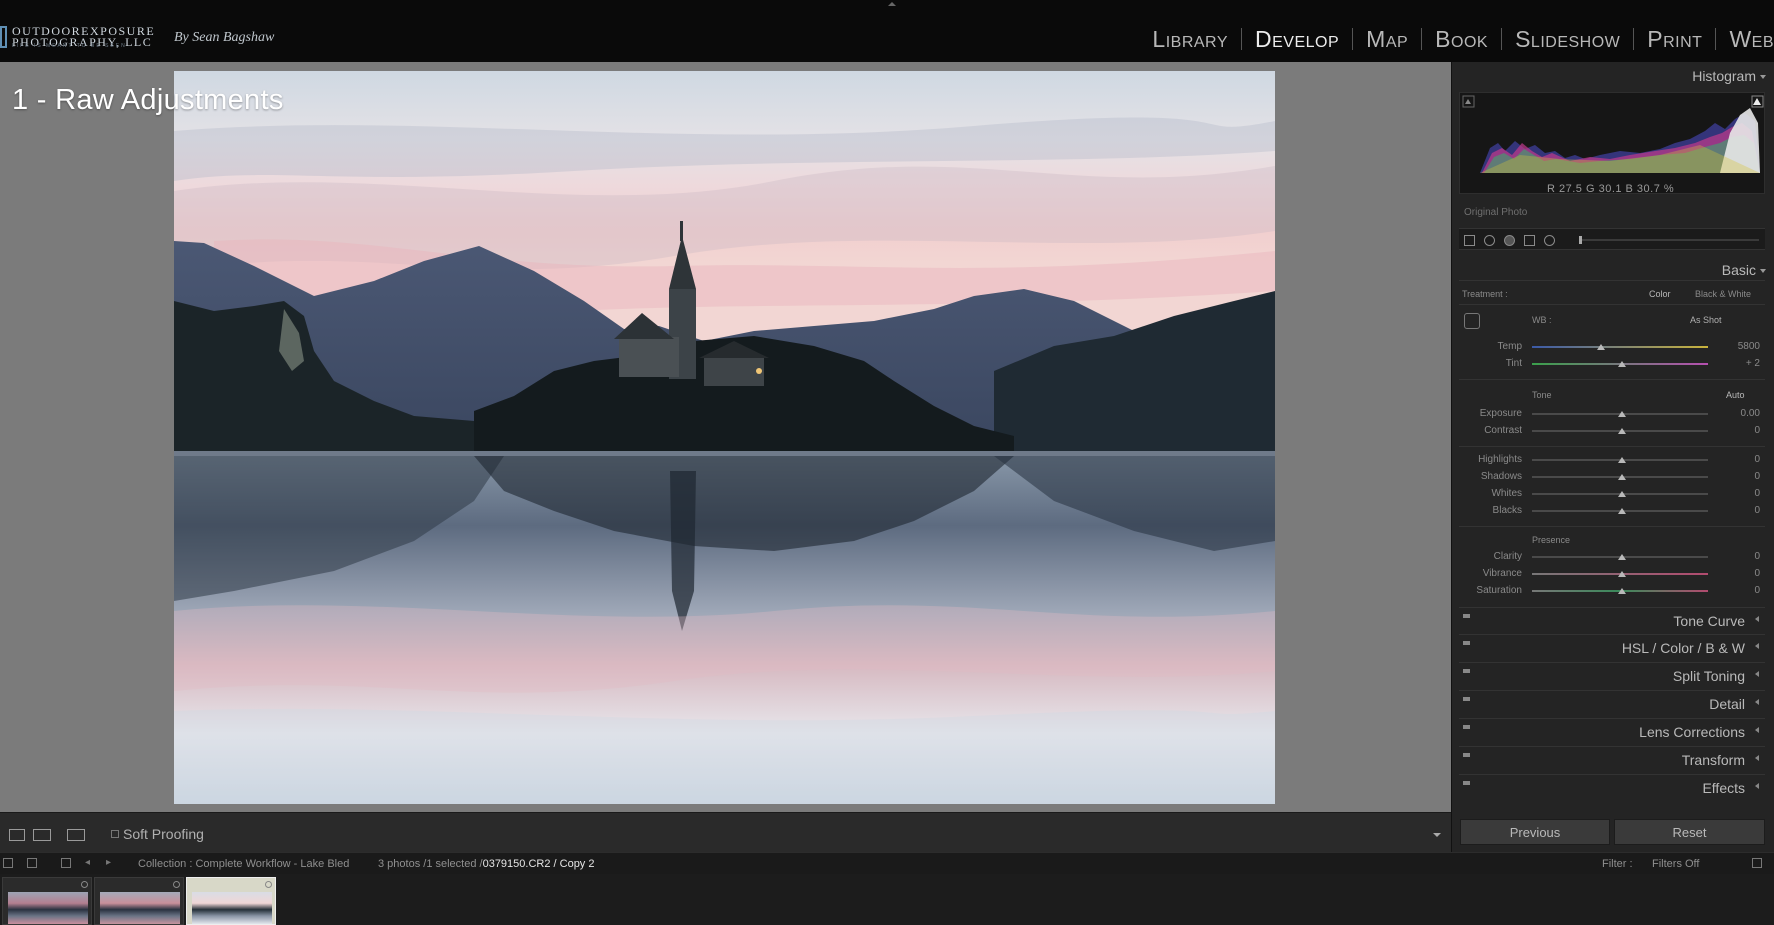 This screenshot has height=925, width=1774. Describe the element at coordinates (1472, 321) in the screenshot. I see `wb-eyedropper-icon` at that location.